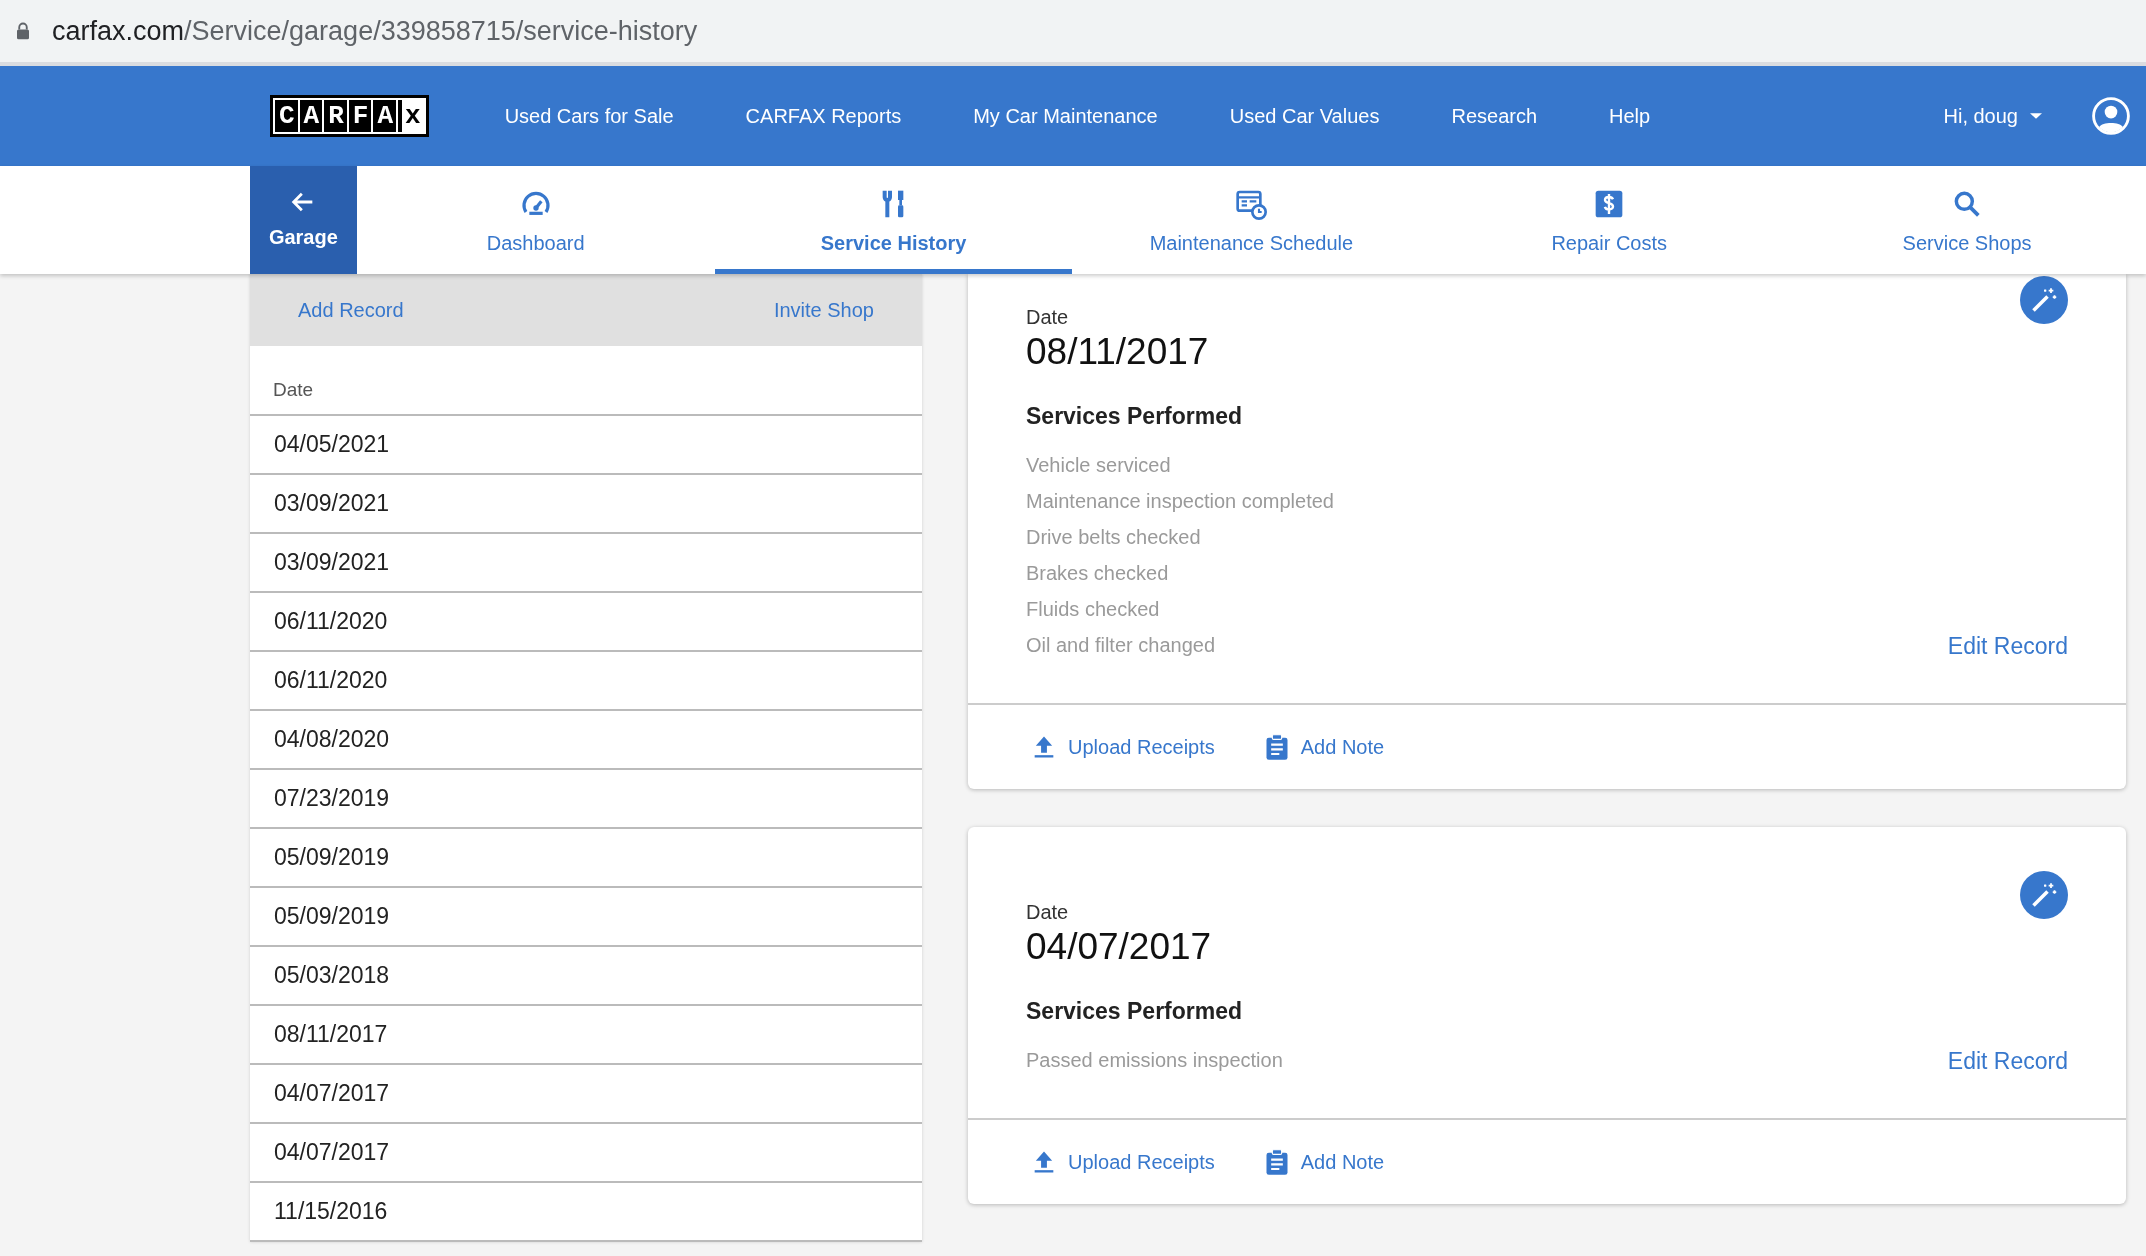  I want to click on nav-link: My Car Maintenance, so click(1065, 116).